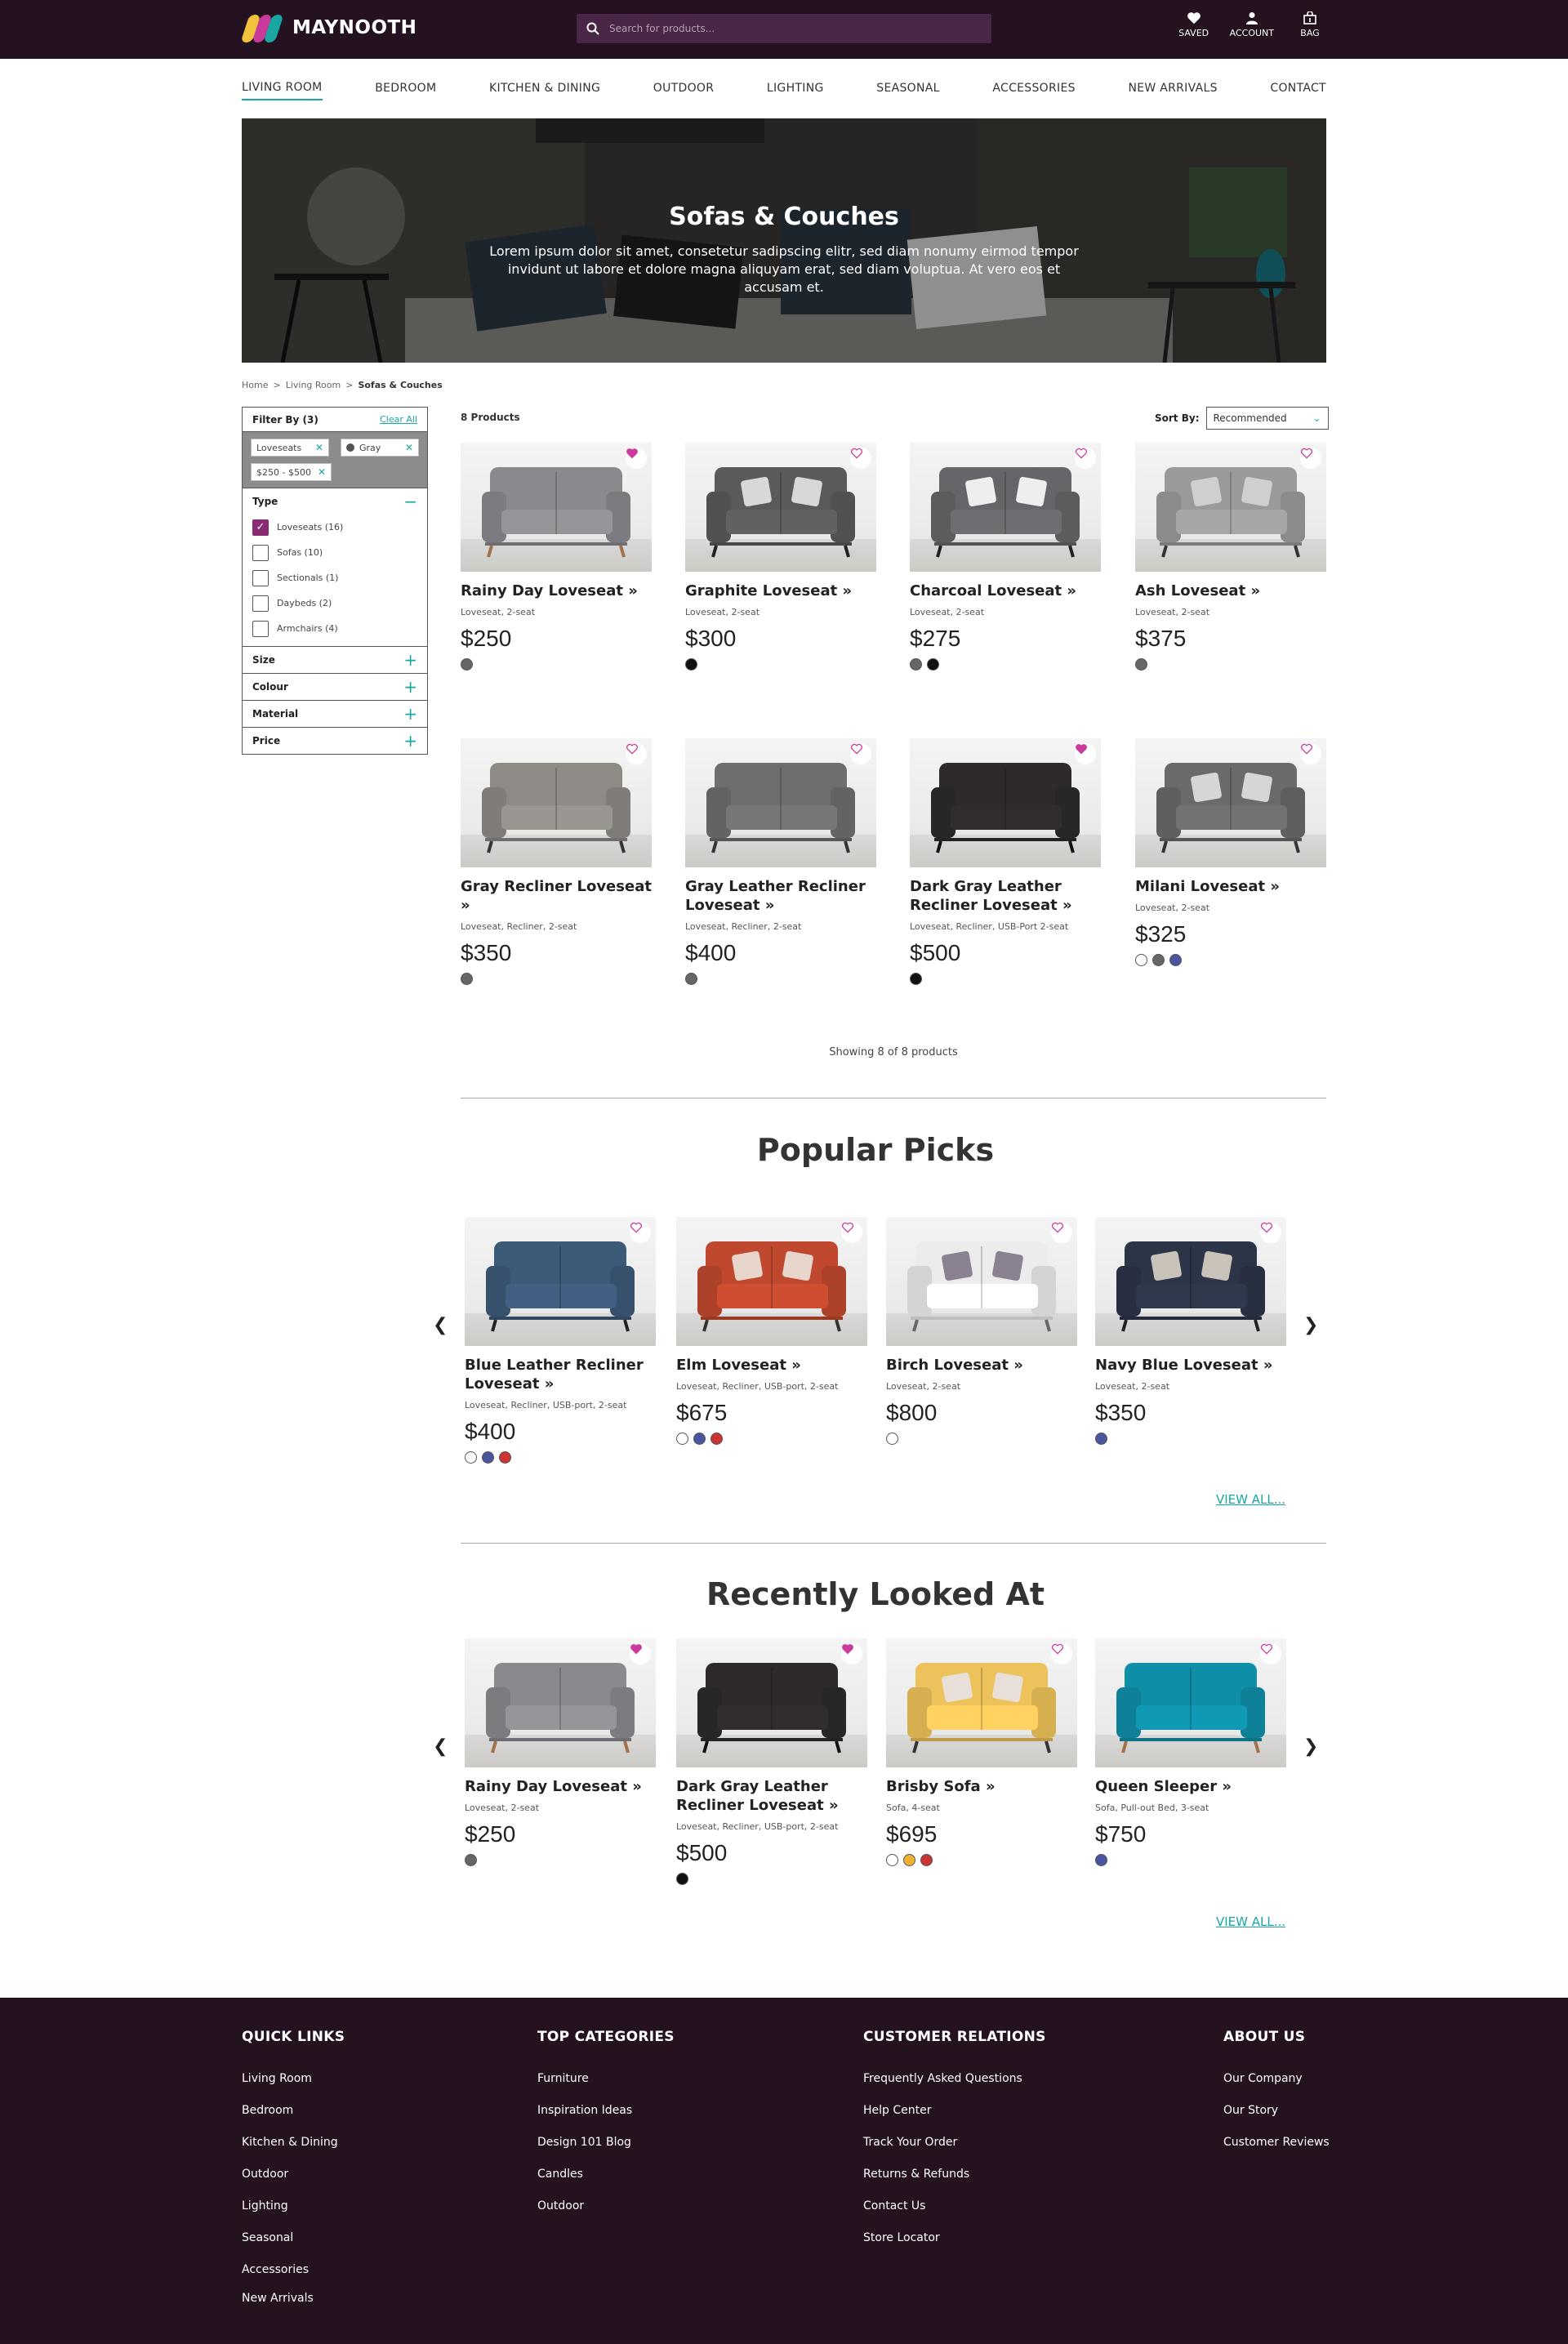 Image resolution: width=1568 pixels, height=2344 pixels. I want to click on product-name: Gray Leather Recliner Loveseat », so click(780, 896).